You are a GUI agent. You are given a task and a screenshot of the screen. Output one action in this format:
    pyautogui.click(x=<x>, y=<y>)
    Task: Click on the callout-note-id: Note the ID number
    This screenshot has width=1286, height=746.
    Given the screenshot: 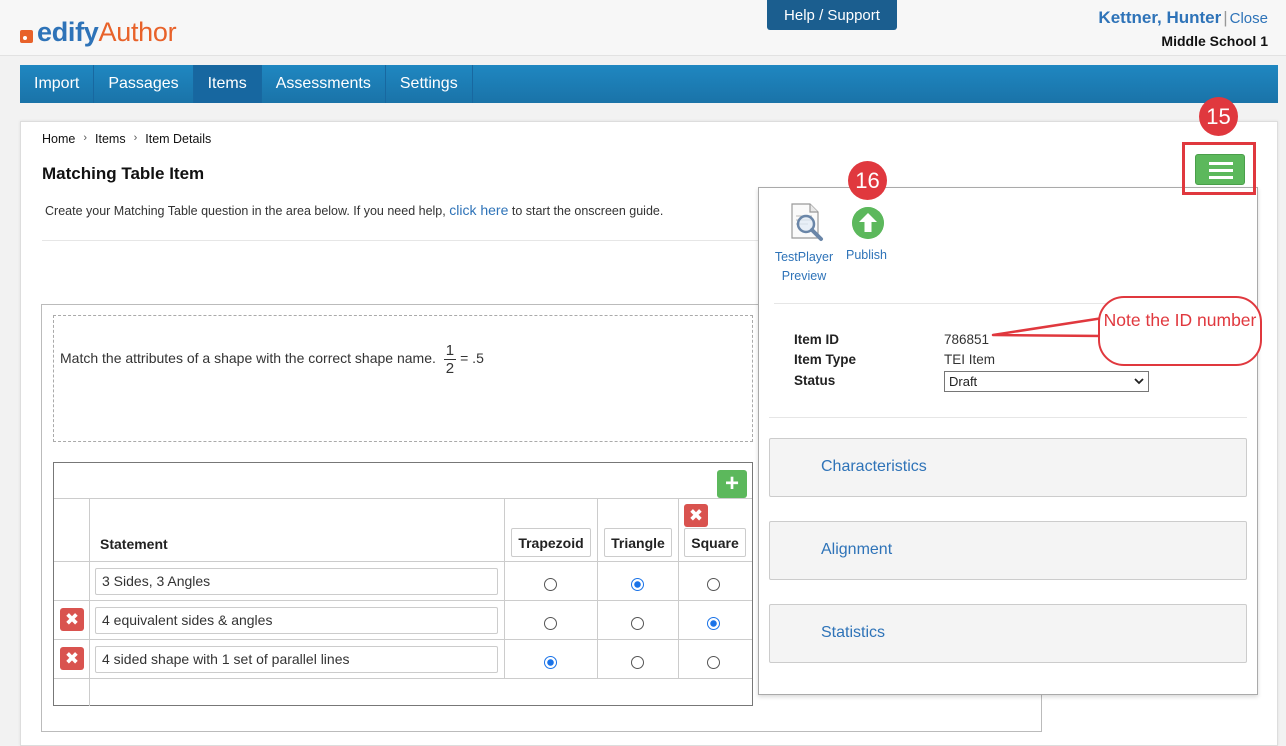 What is the action you would take?
    pyautogui.click(x=1180, y=331)
    